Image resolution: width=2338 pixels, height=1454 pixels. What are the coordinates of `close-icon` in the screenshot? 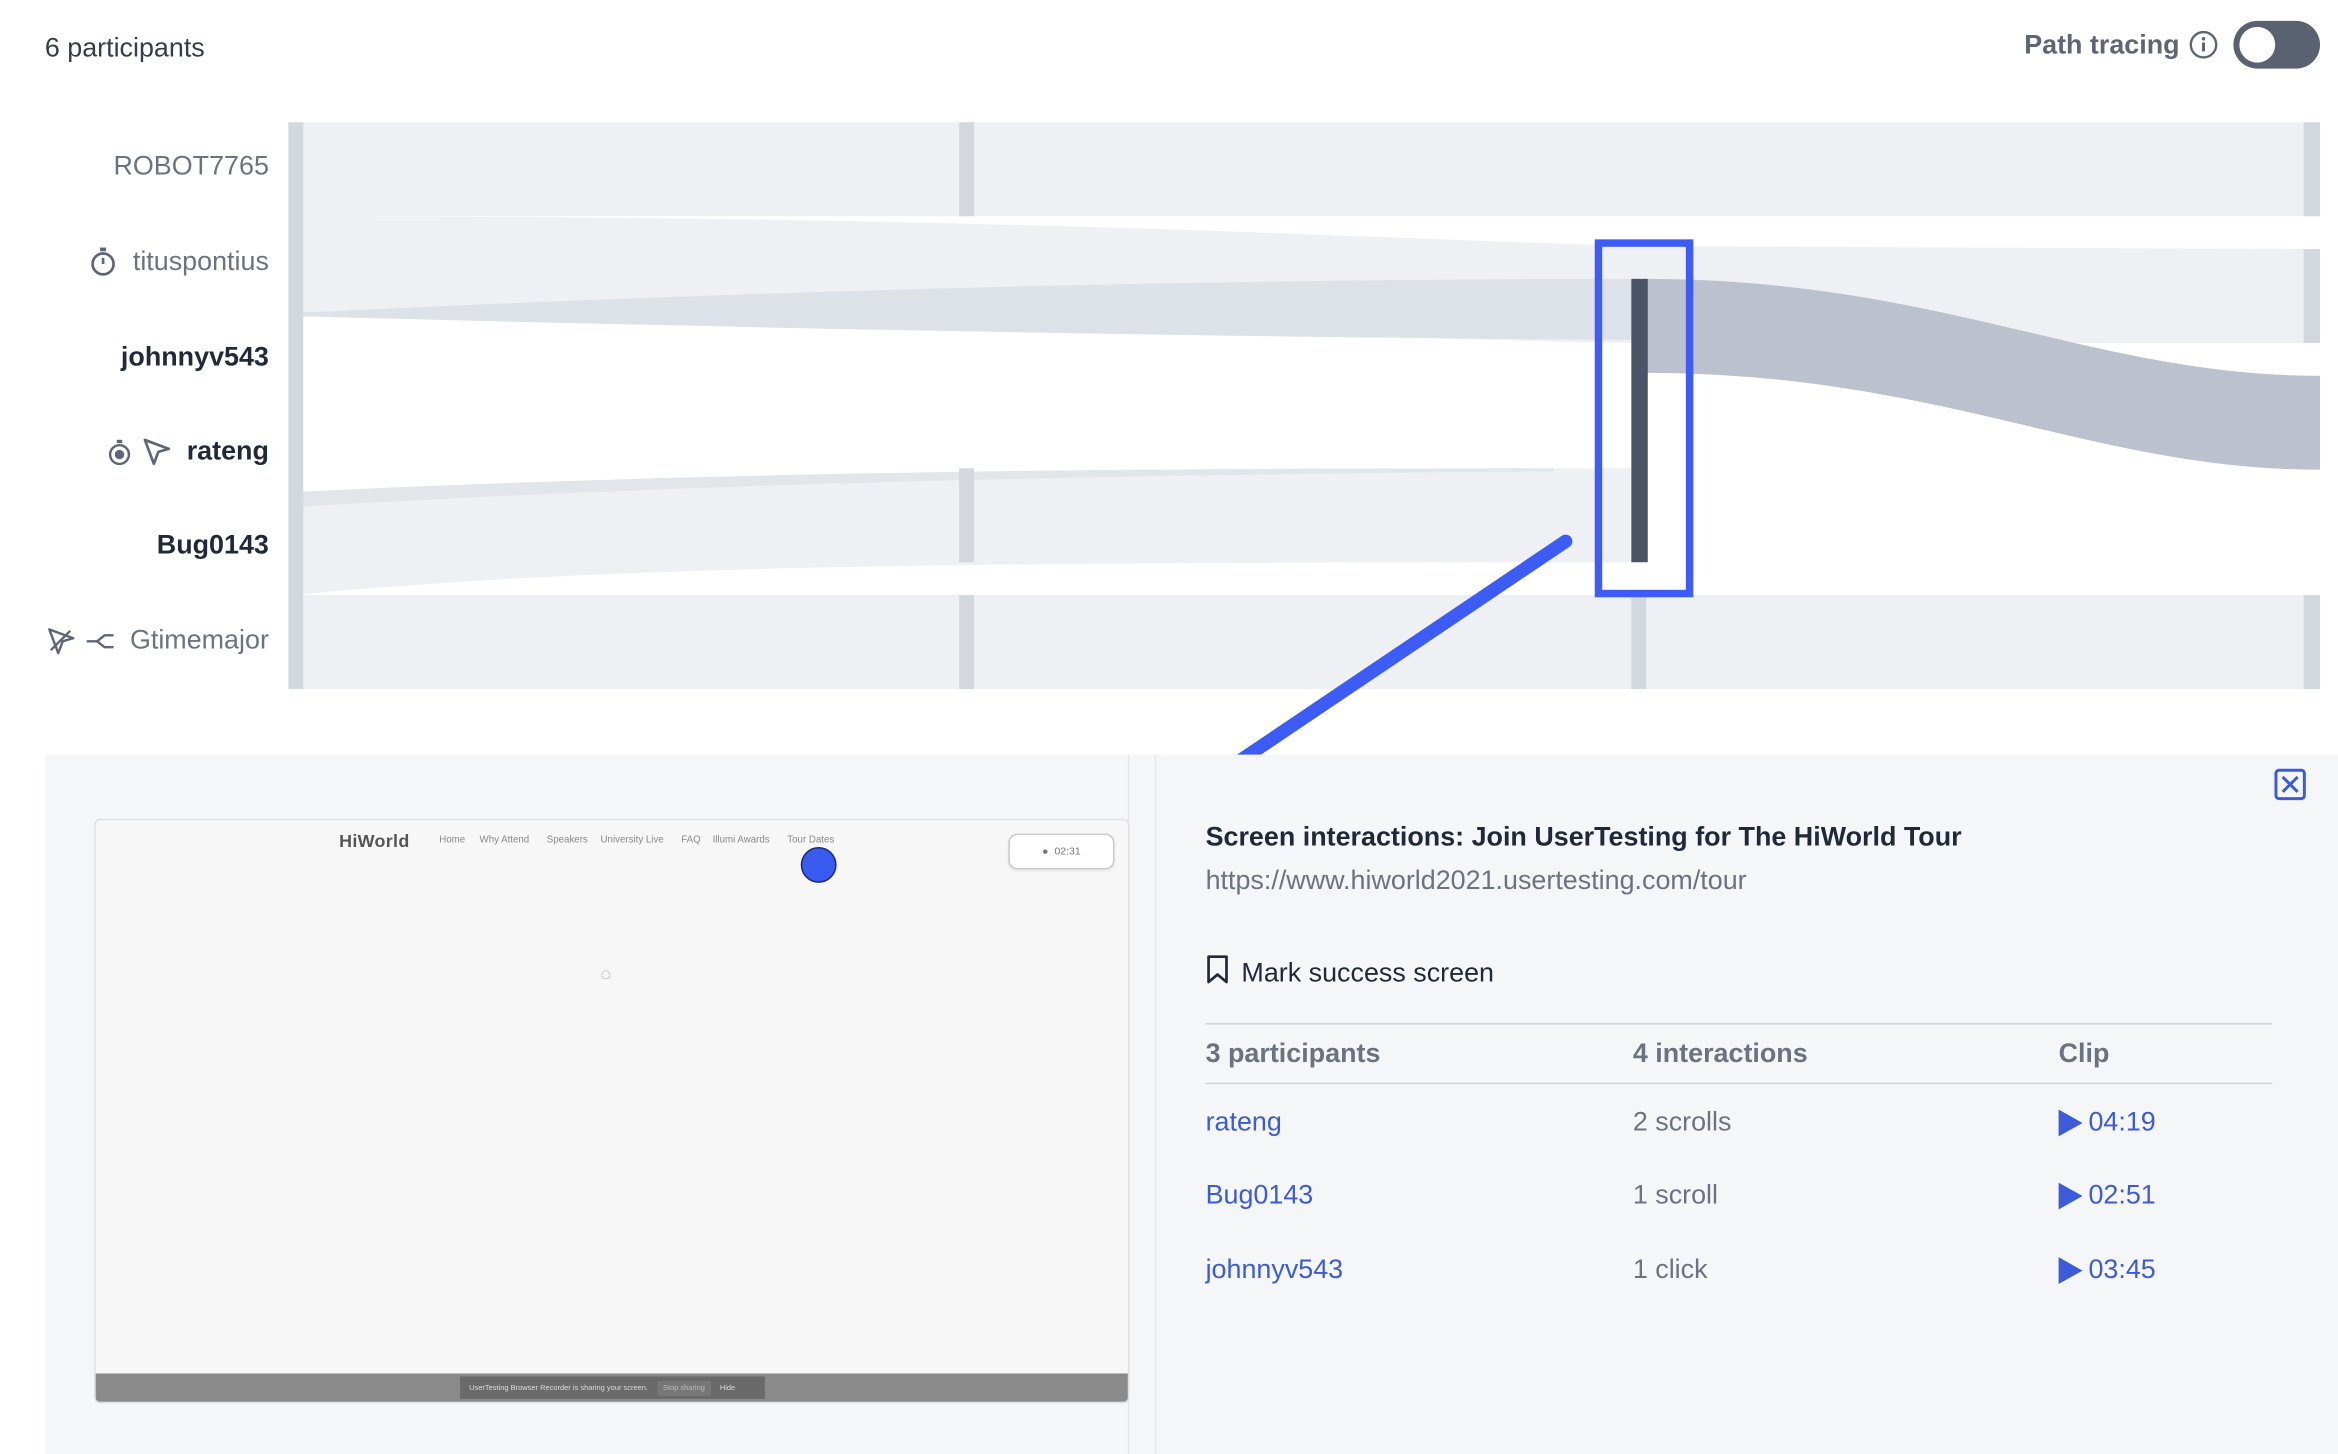 It's located at (2290, 784).